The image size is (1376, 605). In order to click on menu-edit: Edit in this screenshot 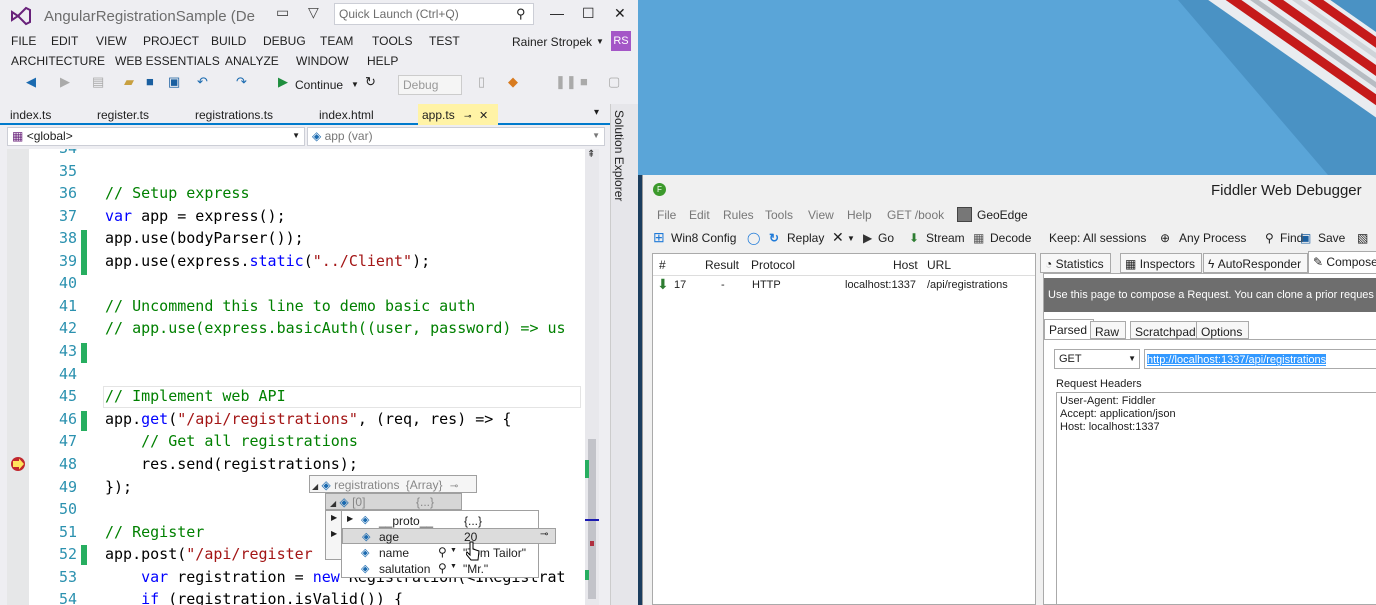, I will do `click(699, 215)`.